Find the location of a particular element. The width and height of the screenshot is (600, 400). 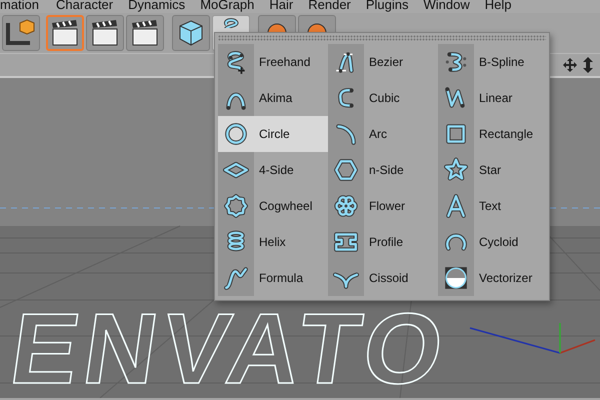

menu-item: Akima is located at coordinates (273, 98).